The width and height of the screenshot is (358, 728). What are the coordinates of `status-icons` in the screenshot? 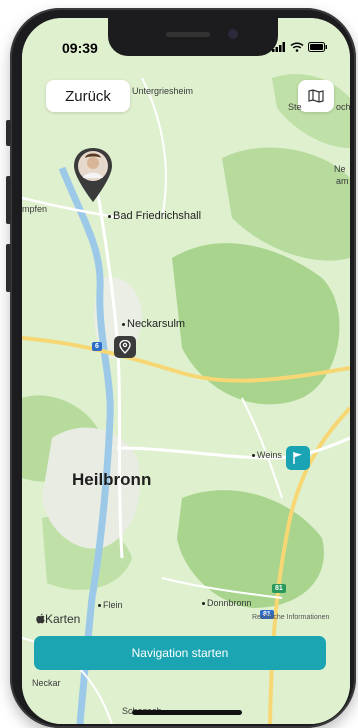 It's located at (300, 47).